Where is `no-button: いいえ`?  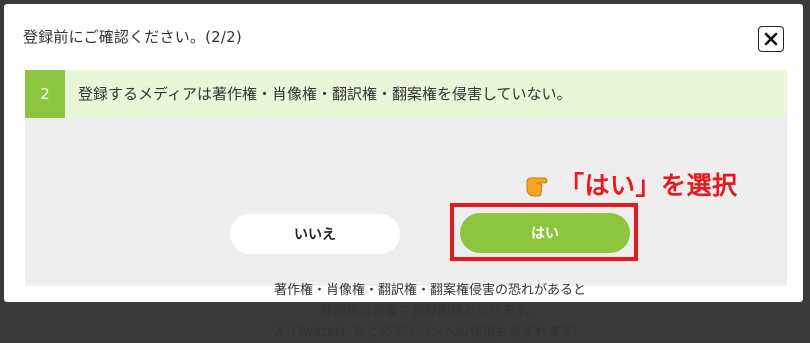
no-button: いいえ is located at coordinates (315, 234).